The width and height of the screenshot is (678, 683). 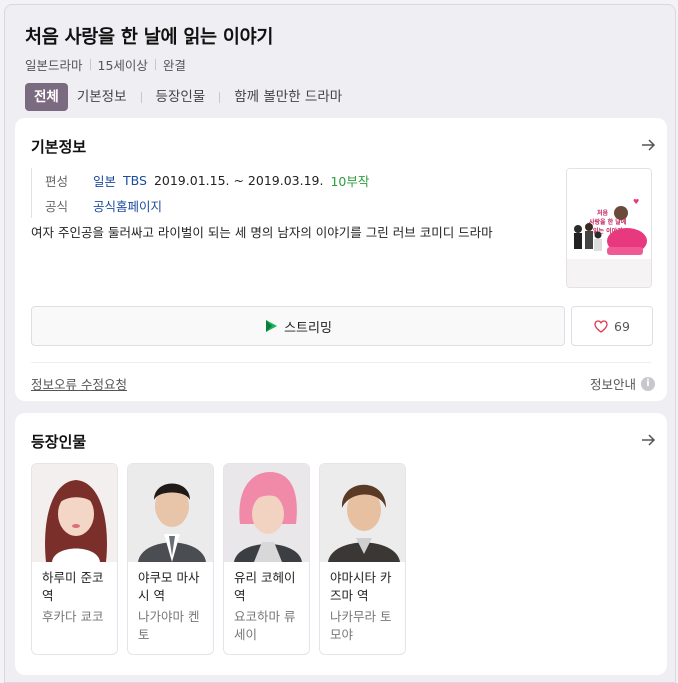 I want to click on episode-count: 10부작, so click(x=349, y=180).